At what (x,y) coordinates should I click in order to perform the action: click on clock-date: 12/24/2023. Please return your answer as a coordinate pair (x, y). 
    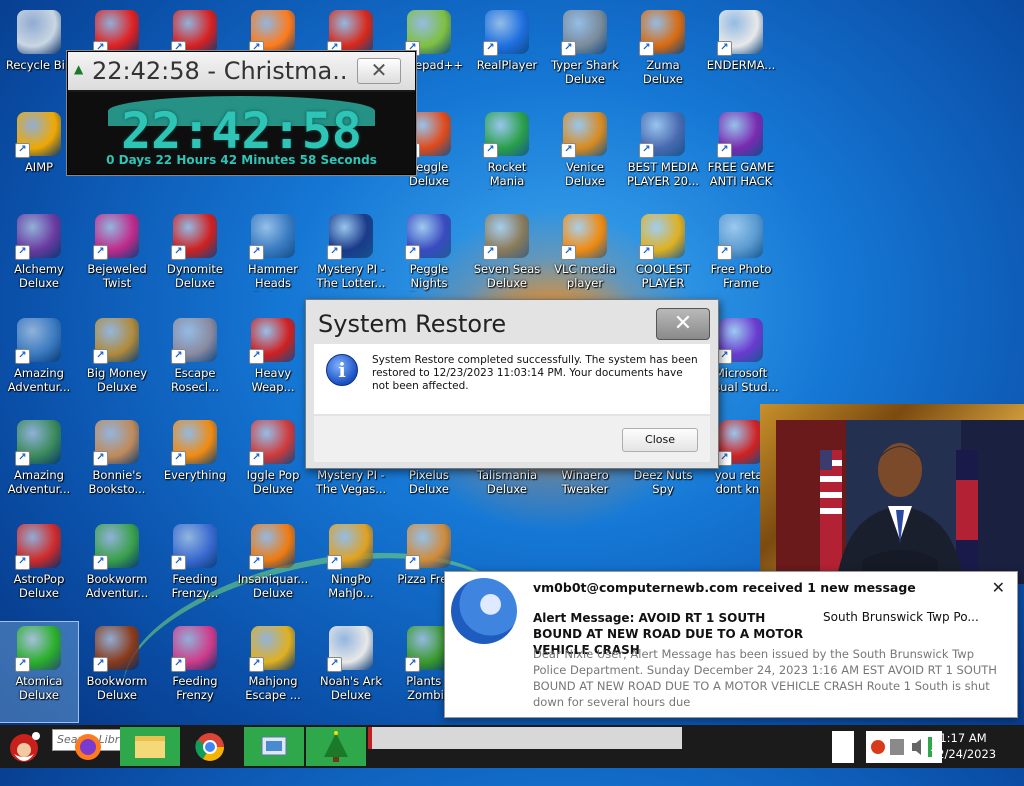
    Looking at the image, I should click on (963, 754).